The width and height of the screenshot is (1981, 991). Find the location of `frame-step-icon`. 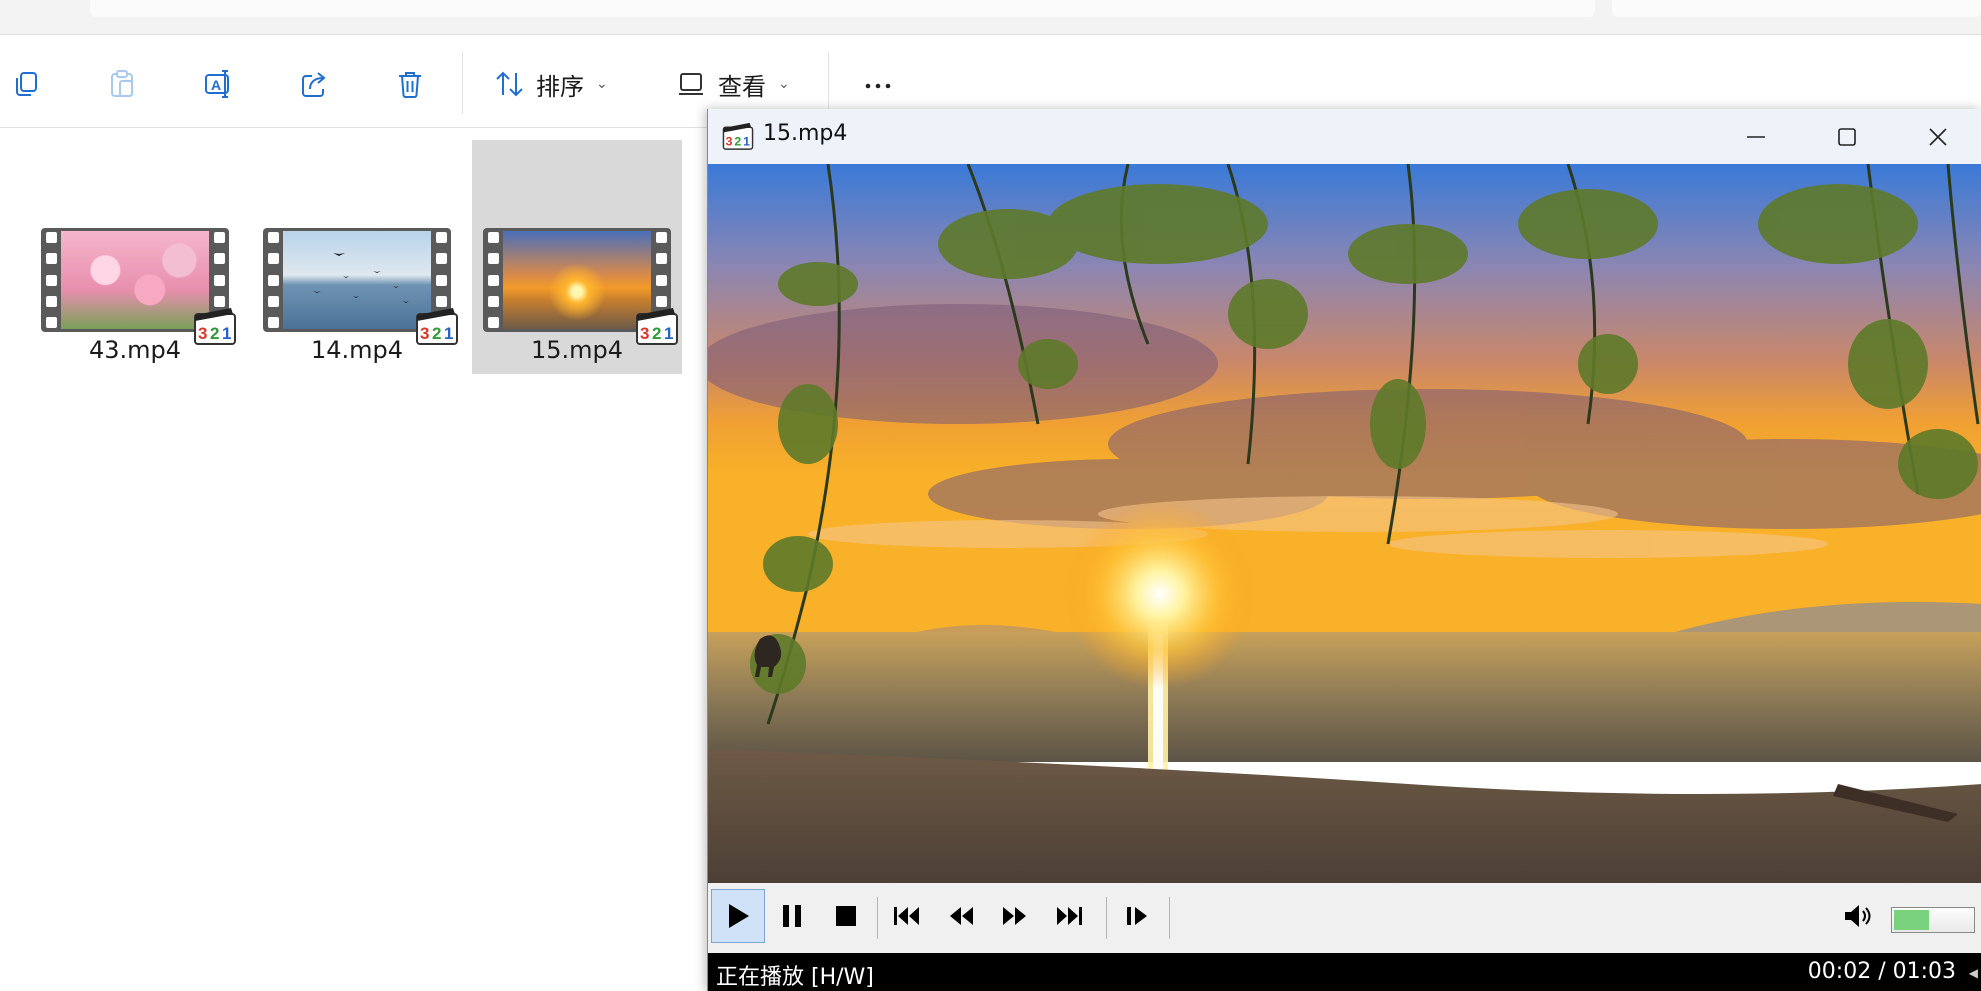

frame-step-icon is located at coordinates (1137, 916).